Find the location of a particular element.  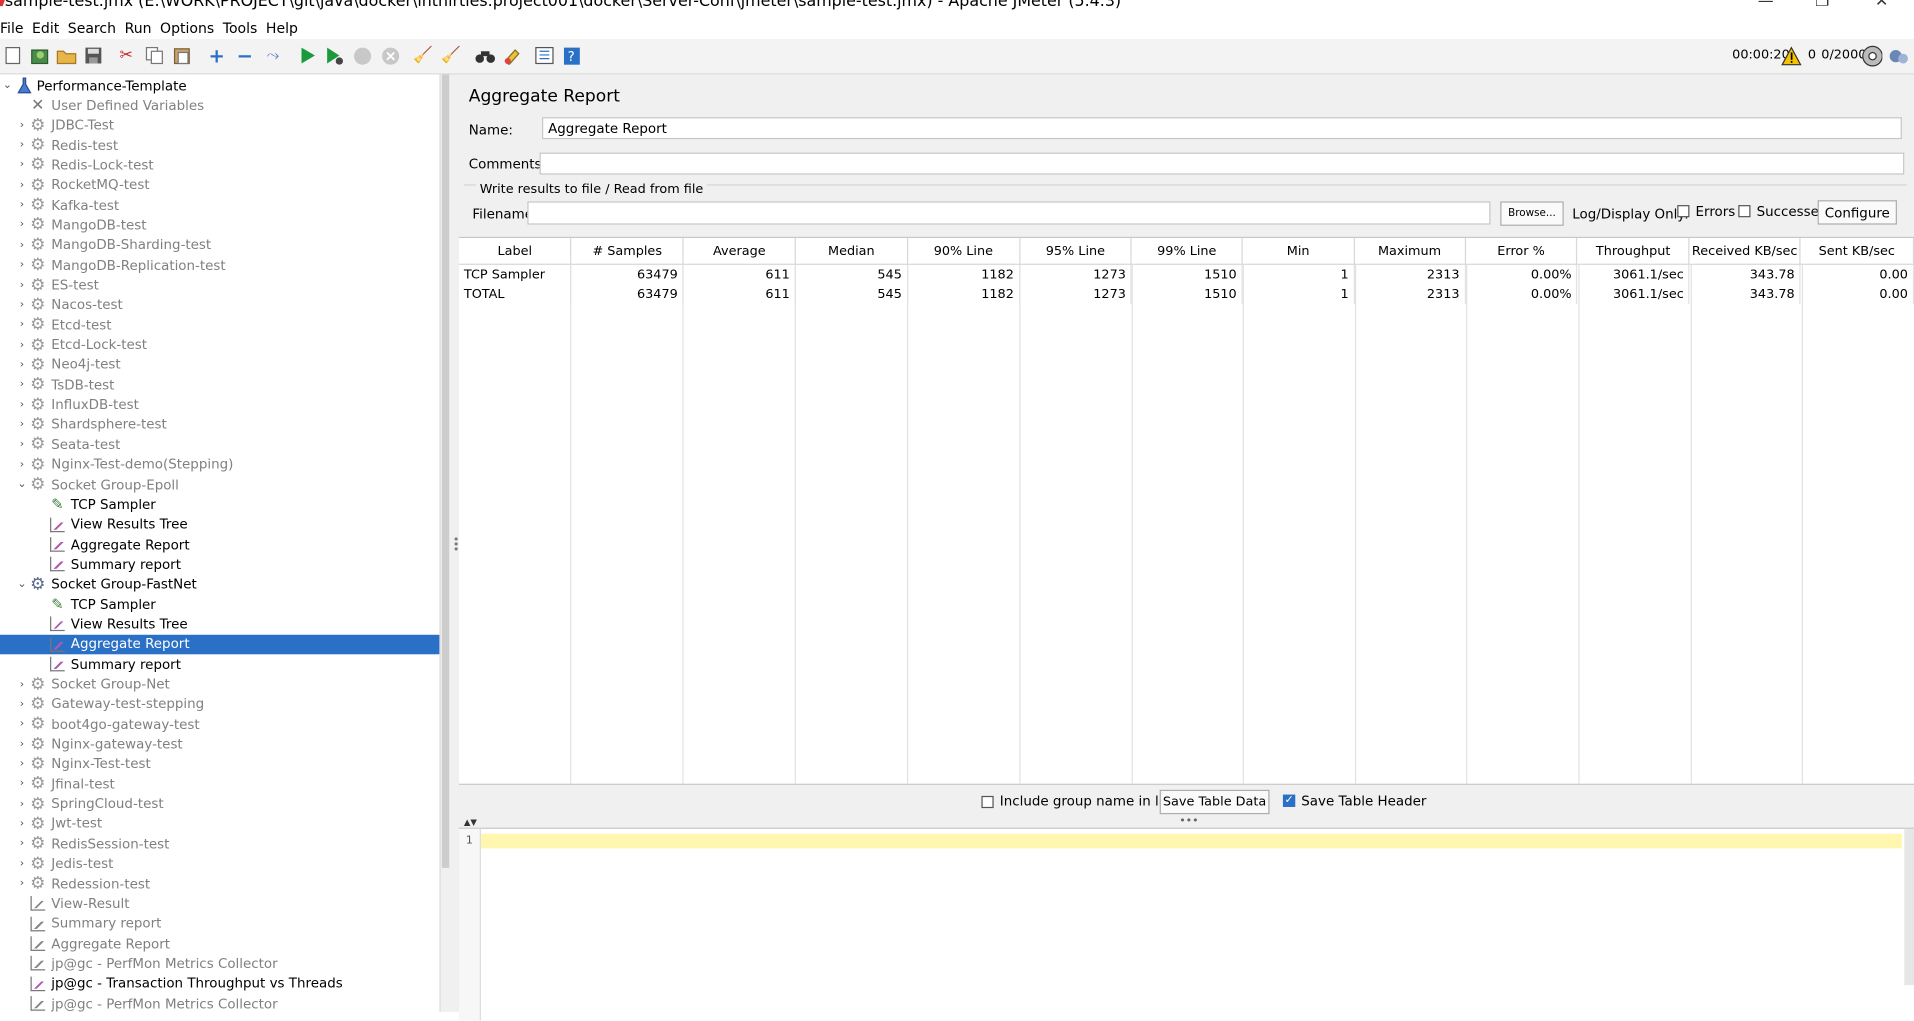

column-header: # Samples is located at coordinates (627, 251).